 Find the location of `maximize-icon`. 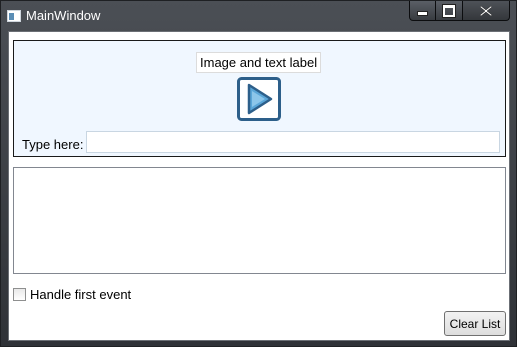

maximize-icon is located at coordinates (449, 10).